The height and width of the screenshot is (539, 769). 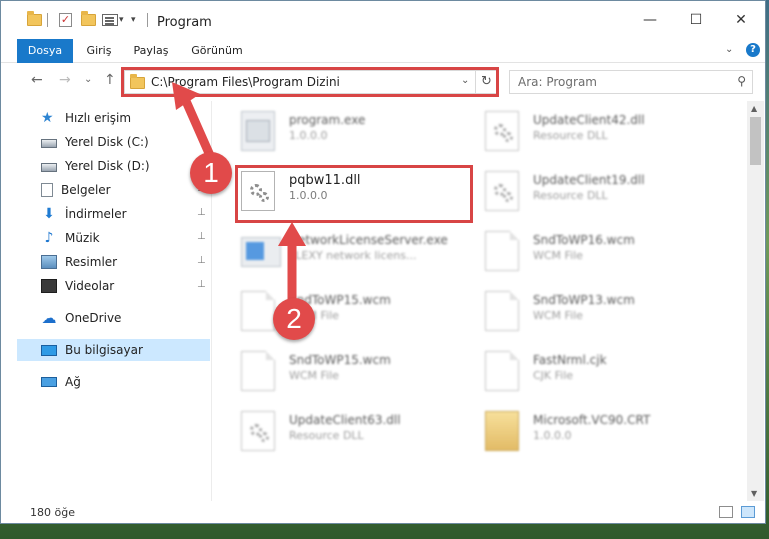 I want to click on annotation-arrows, so click(x=239, y=194).